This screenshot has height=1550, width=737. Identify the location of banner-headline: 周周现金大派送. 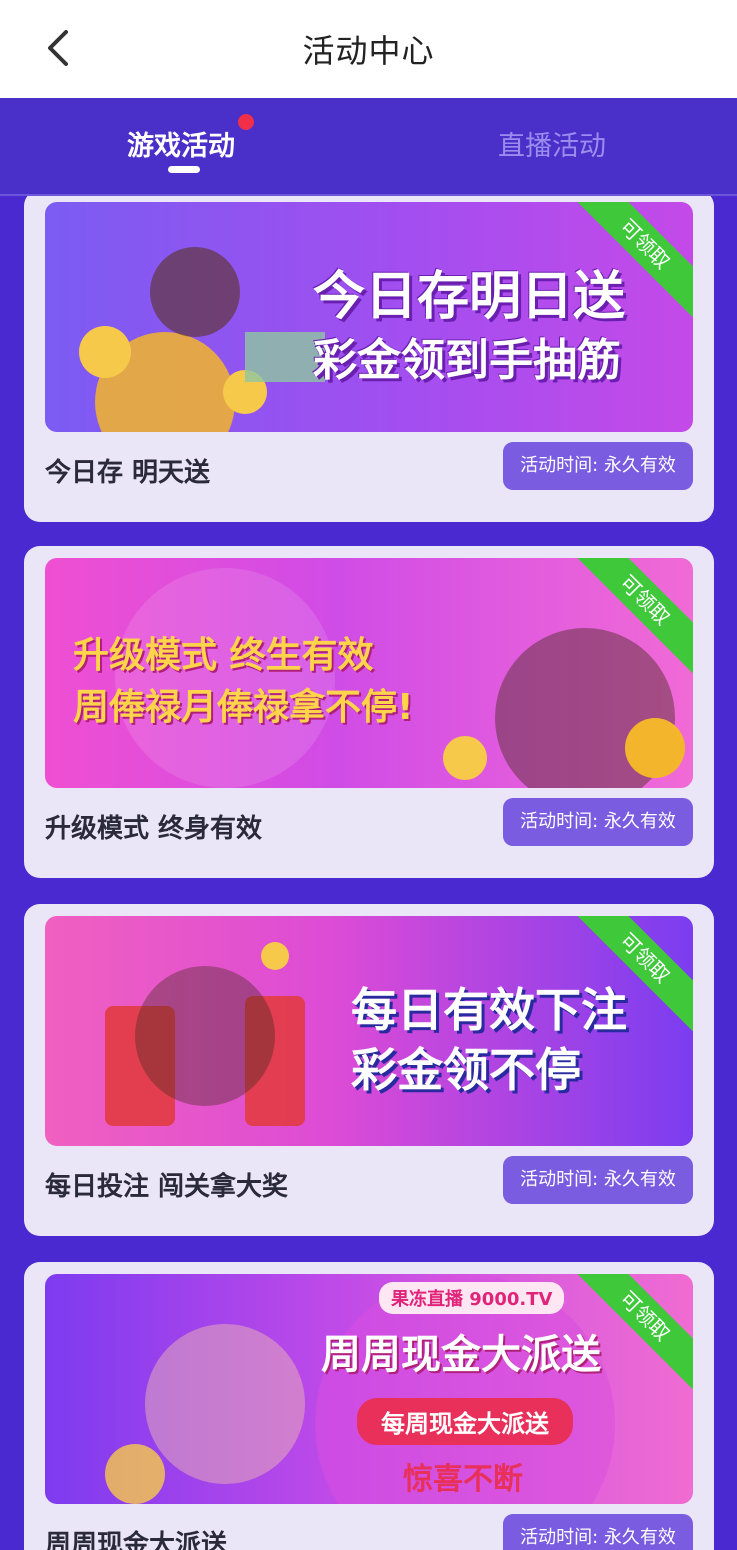
(461, 1355).